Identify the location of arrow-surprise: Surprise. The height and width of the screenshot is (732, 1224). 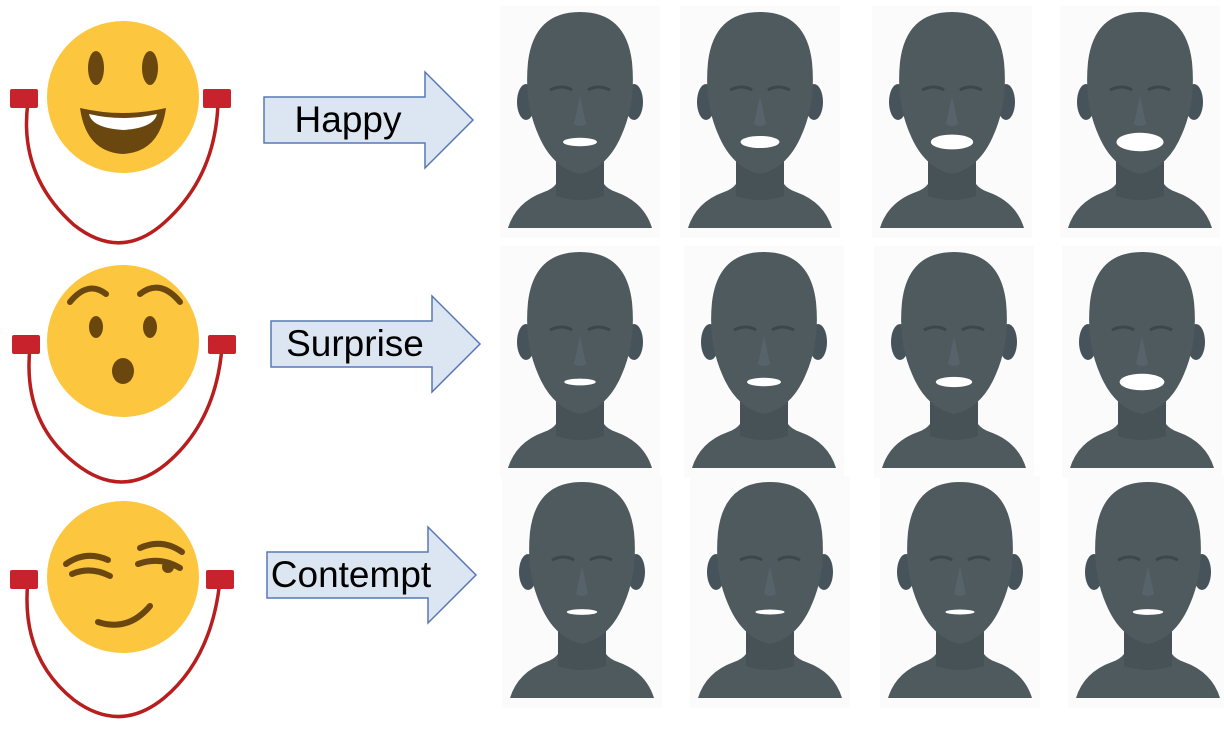
(377, 344).